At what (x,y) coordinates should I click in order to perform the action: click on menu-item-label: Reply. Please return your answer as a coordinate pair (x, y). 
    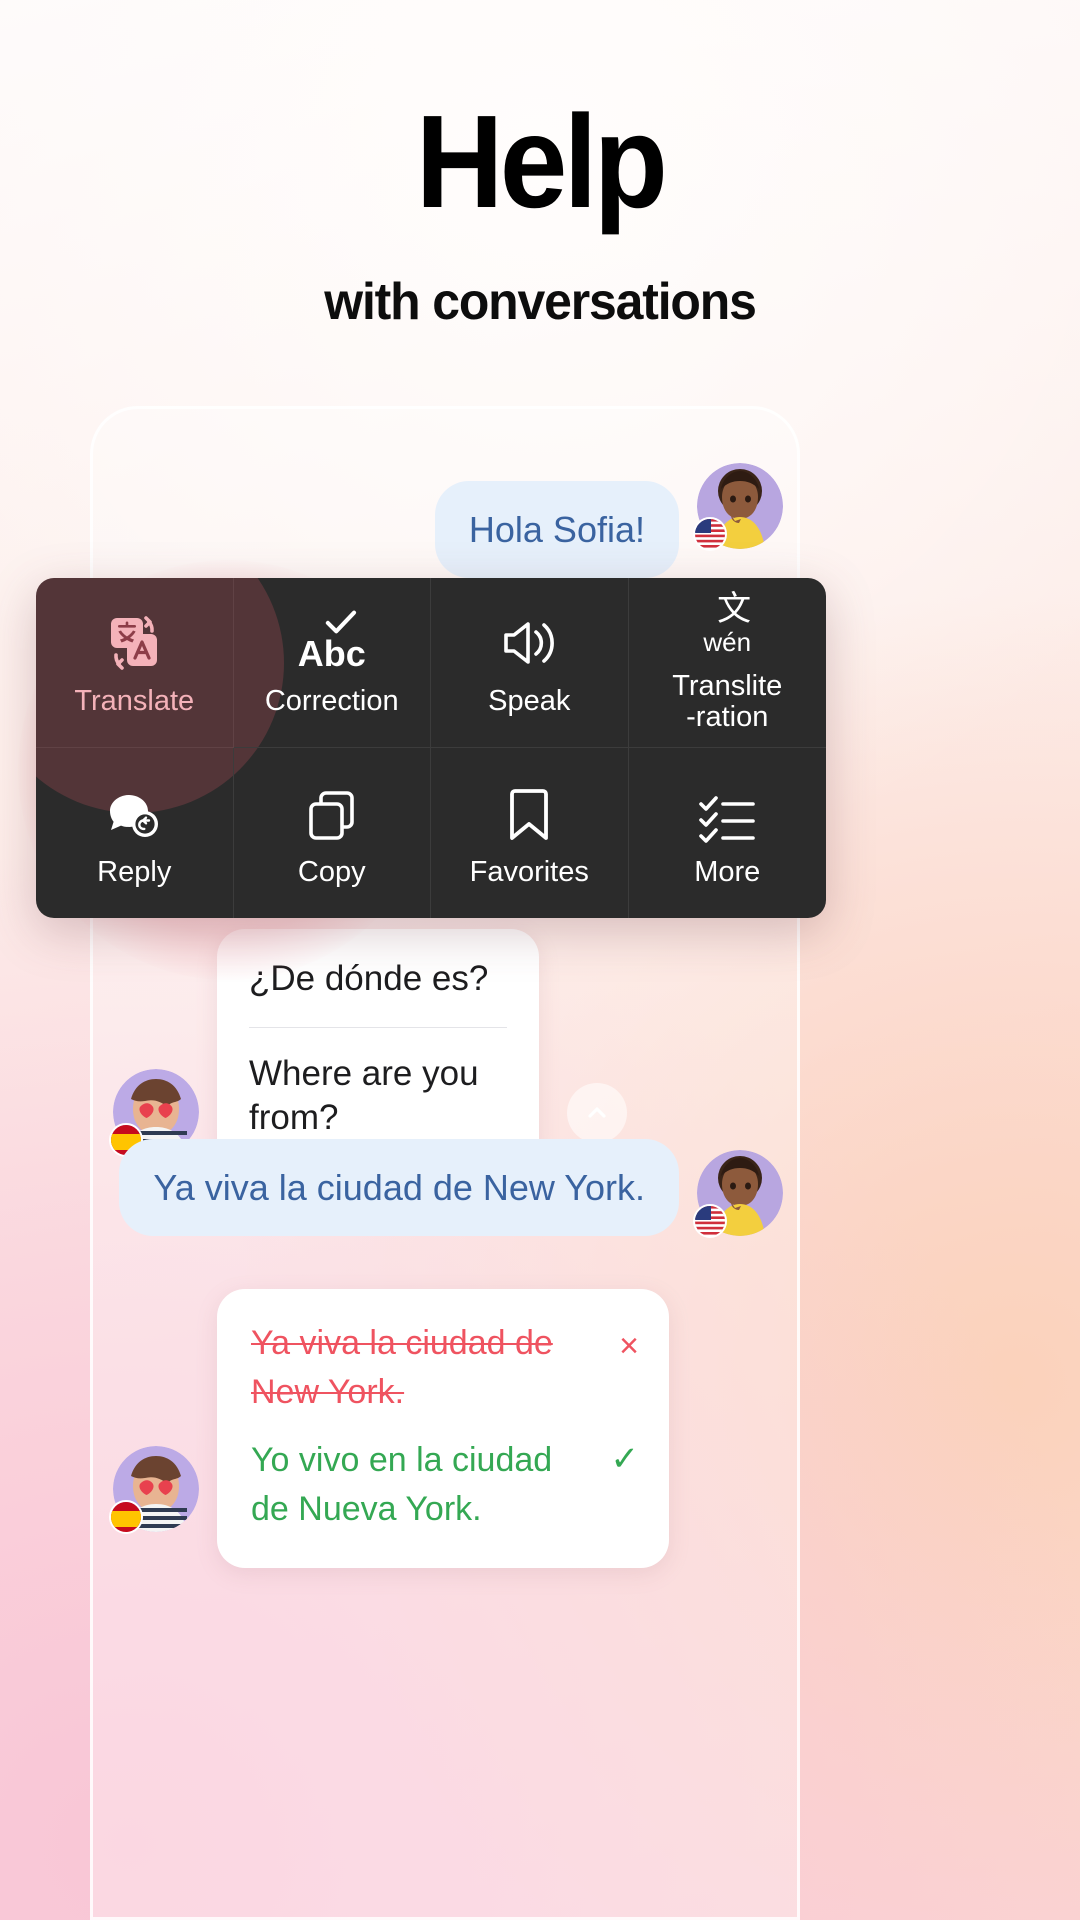
    Looking at the image, I should click on (134, 871).